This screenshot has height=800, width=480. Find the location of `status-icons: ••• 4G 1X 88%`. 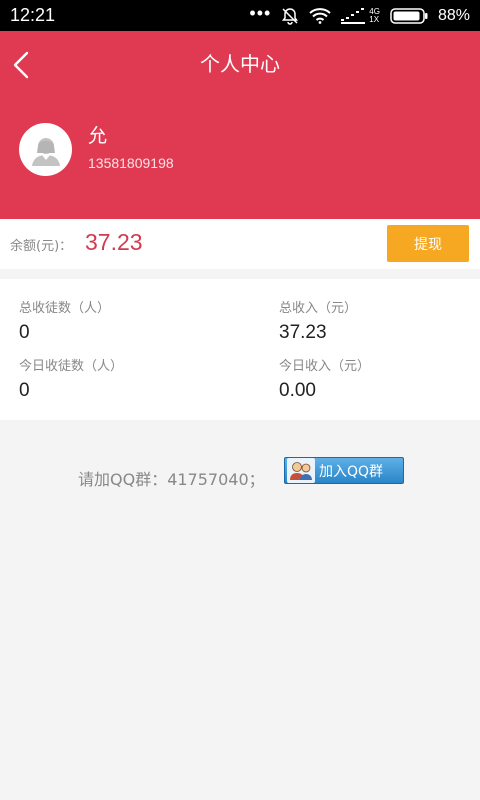

status-icons: ••• 4G 1X 88% is located at coordinates (359, 13).